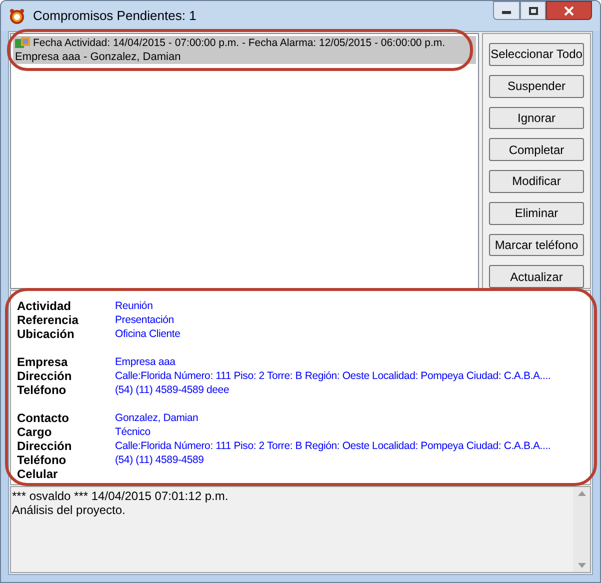 This screenshot has height=583, width=601. Describe the element at coordinates (536, 54) in the screenshot. I see `action-button: Seleccionar Todo` at that location.